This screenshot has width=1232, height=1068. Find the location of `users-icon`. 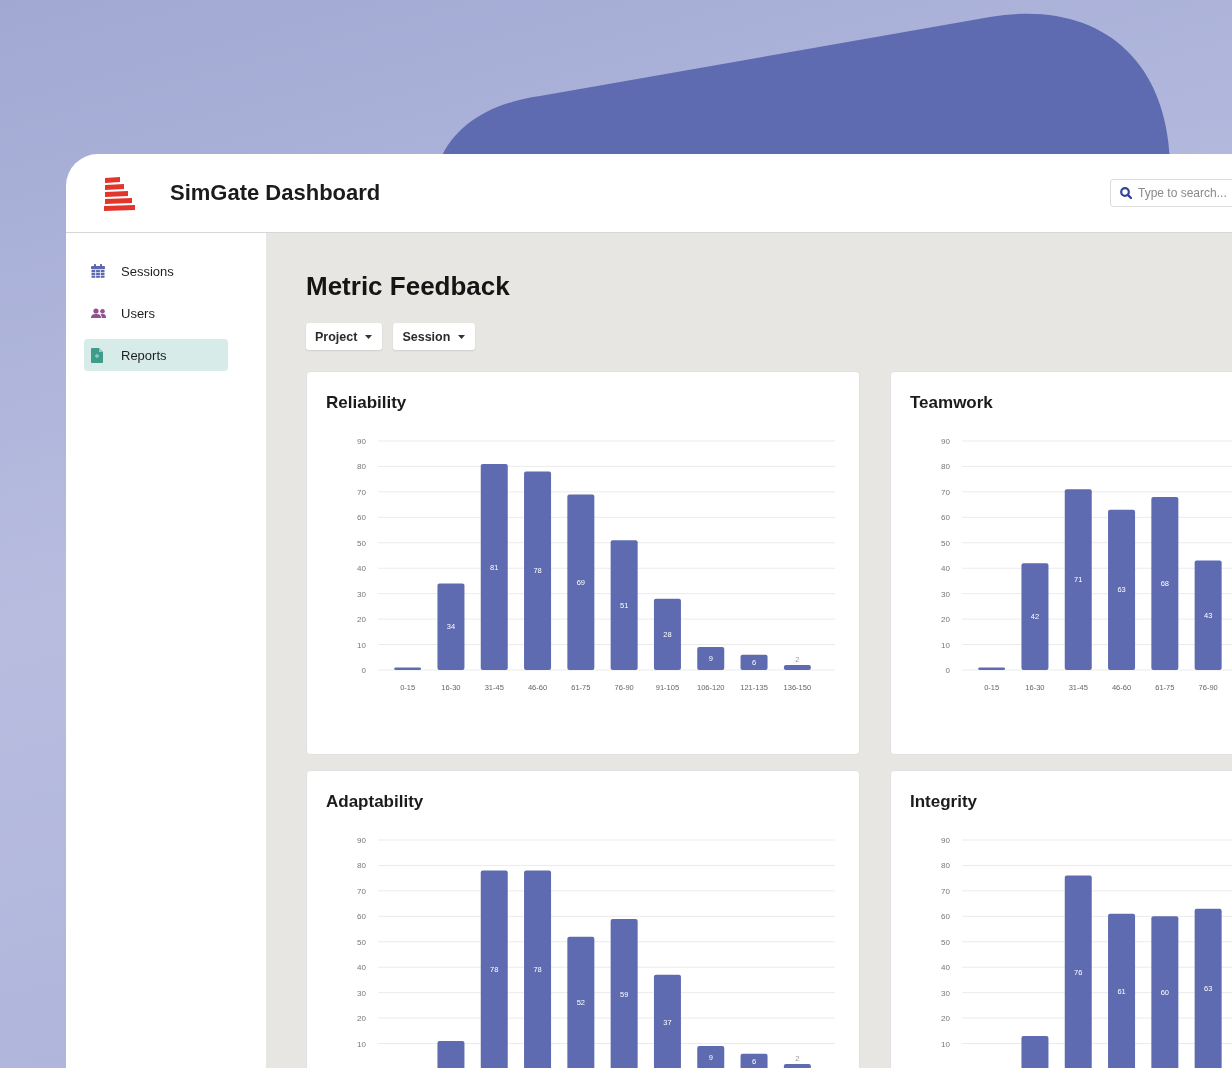

users-icon is located at coordinates (98, 313).